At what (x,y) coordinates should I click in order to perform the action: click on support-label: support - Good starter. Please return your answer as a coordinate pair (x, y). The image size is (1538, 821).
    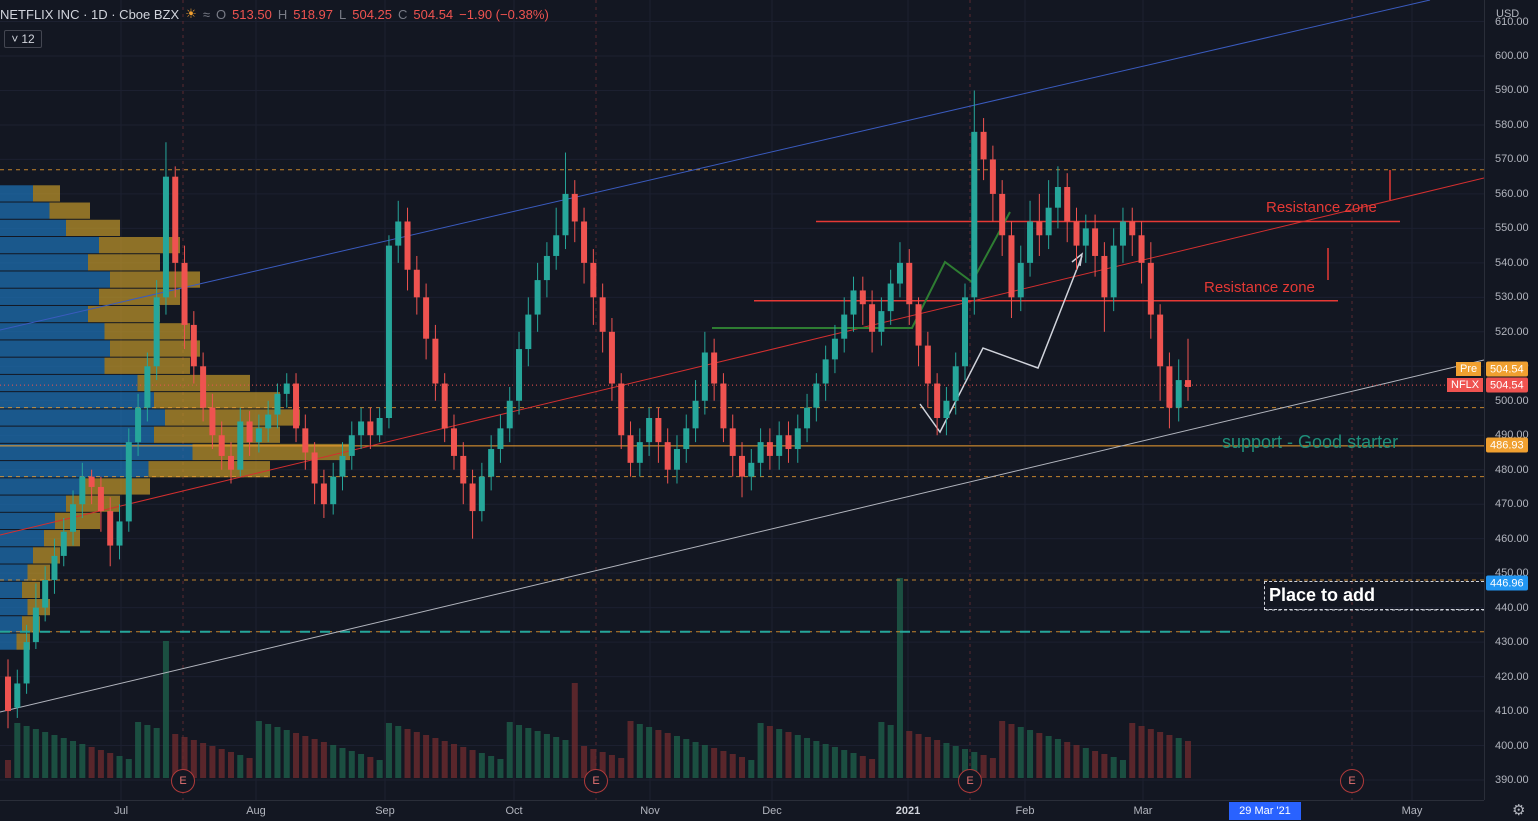
    Looking at the image, I should click on (1310, 442).